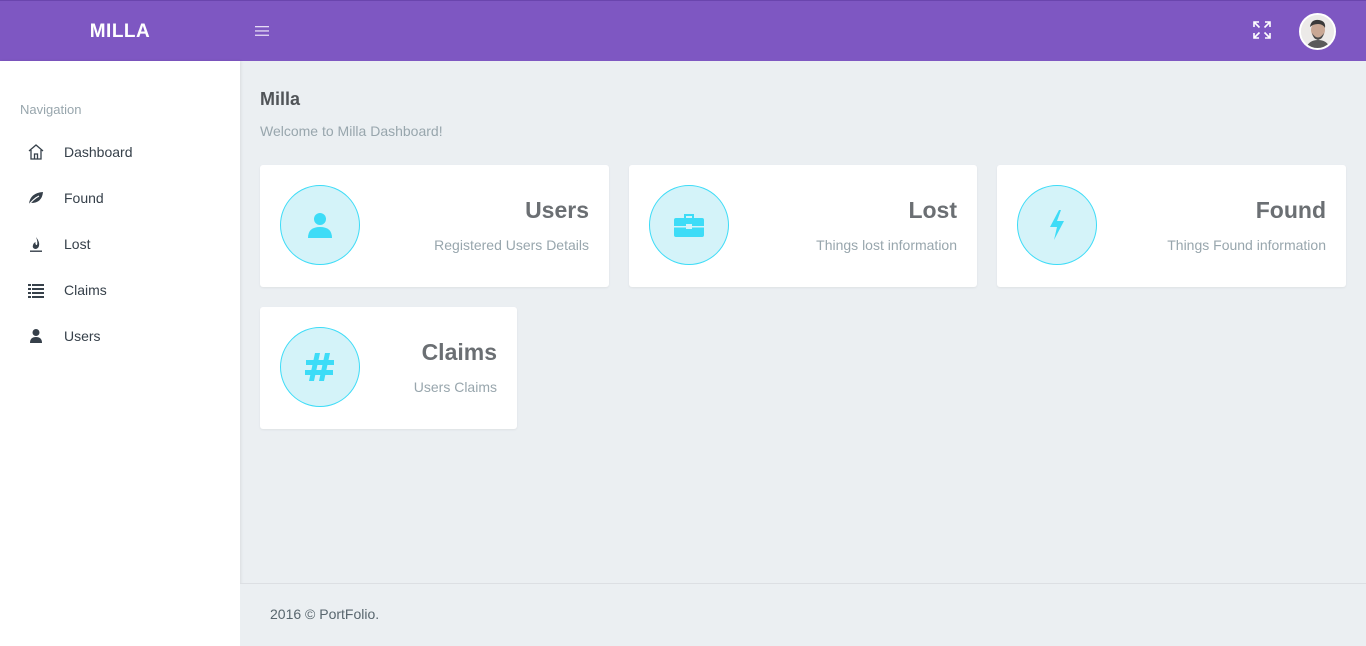 This screenshot has height=646, width=1366. What do you see at coordinates (51, 109) in the screenshot?
I see `nav-heading: Navigation` at bounding box center [51, 109].